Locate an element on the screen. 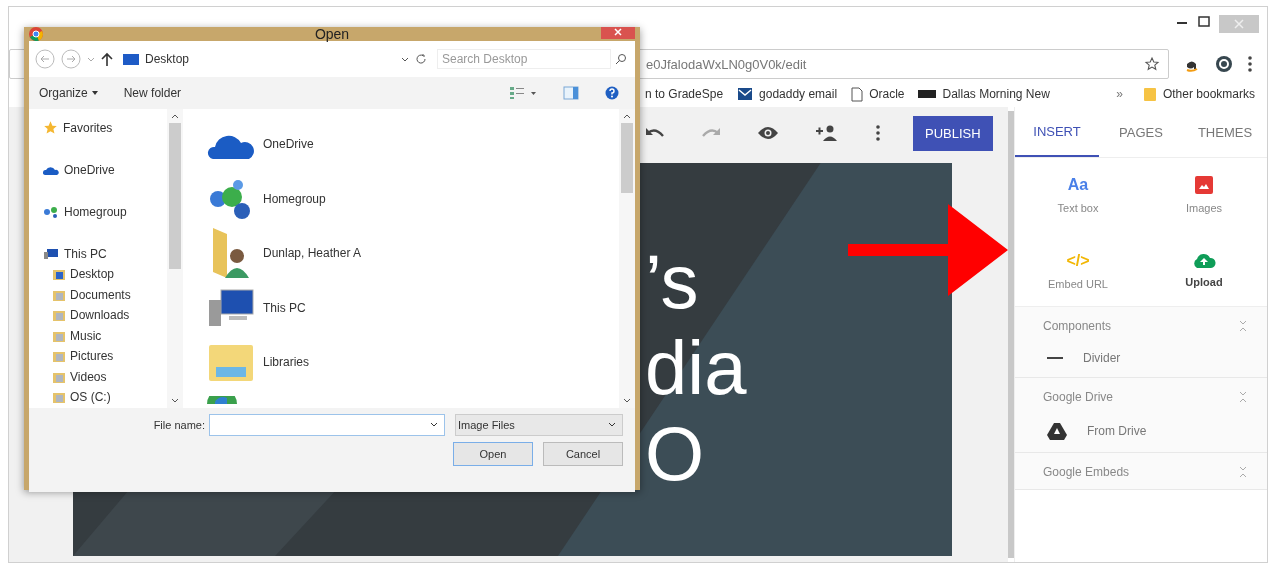 Image resolution: width=1276 pixels, height=570 pixels. insert-option: Embed URL is located at coordinates (1078, 284).